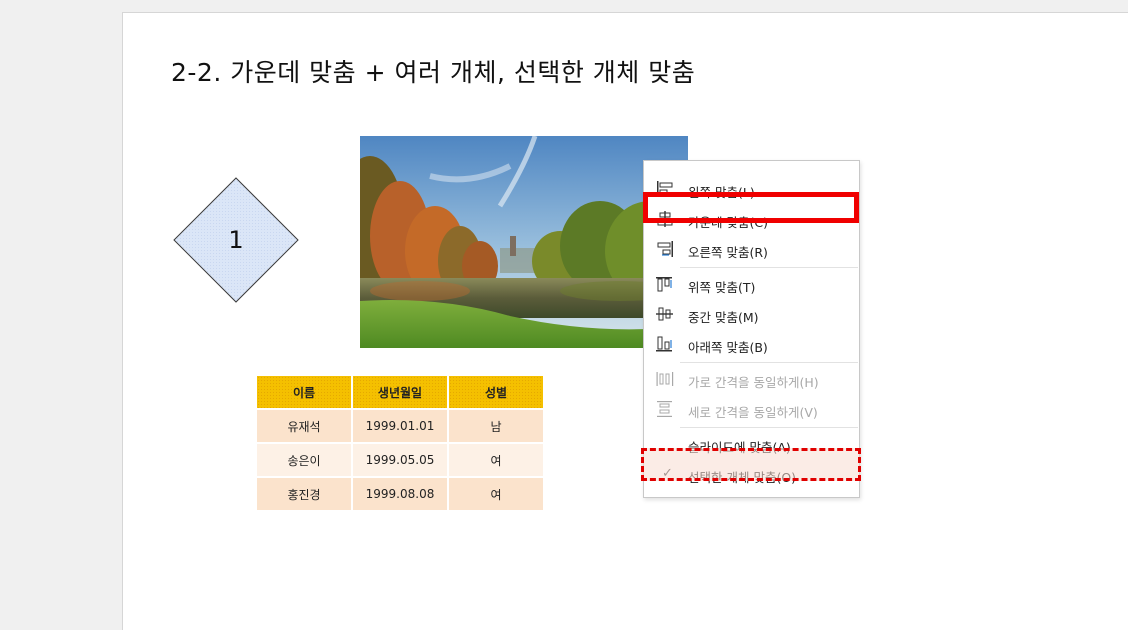 This screenshot has height=630, width=1128. I want to click on highlight-box-center, so click(751, 207).